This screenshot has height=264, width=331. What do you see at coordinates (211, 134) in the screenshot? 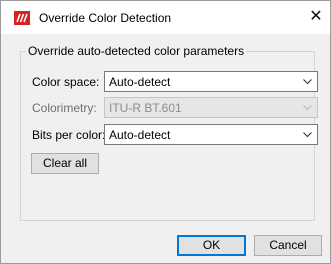
I see `bits-per-color-select: Auto-detect` at bounding box center [211, 134].